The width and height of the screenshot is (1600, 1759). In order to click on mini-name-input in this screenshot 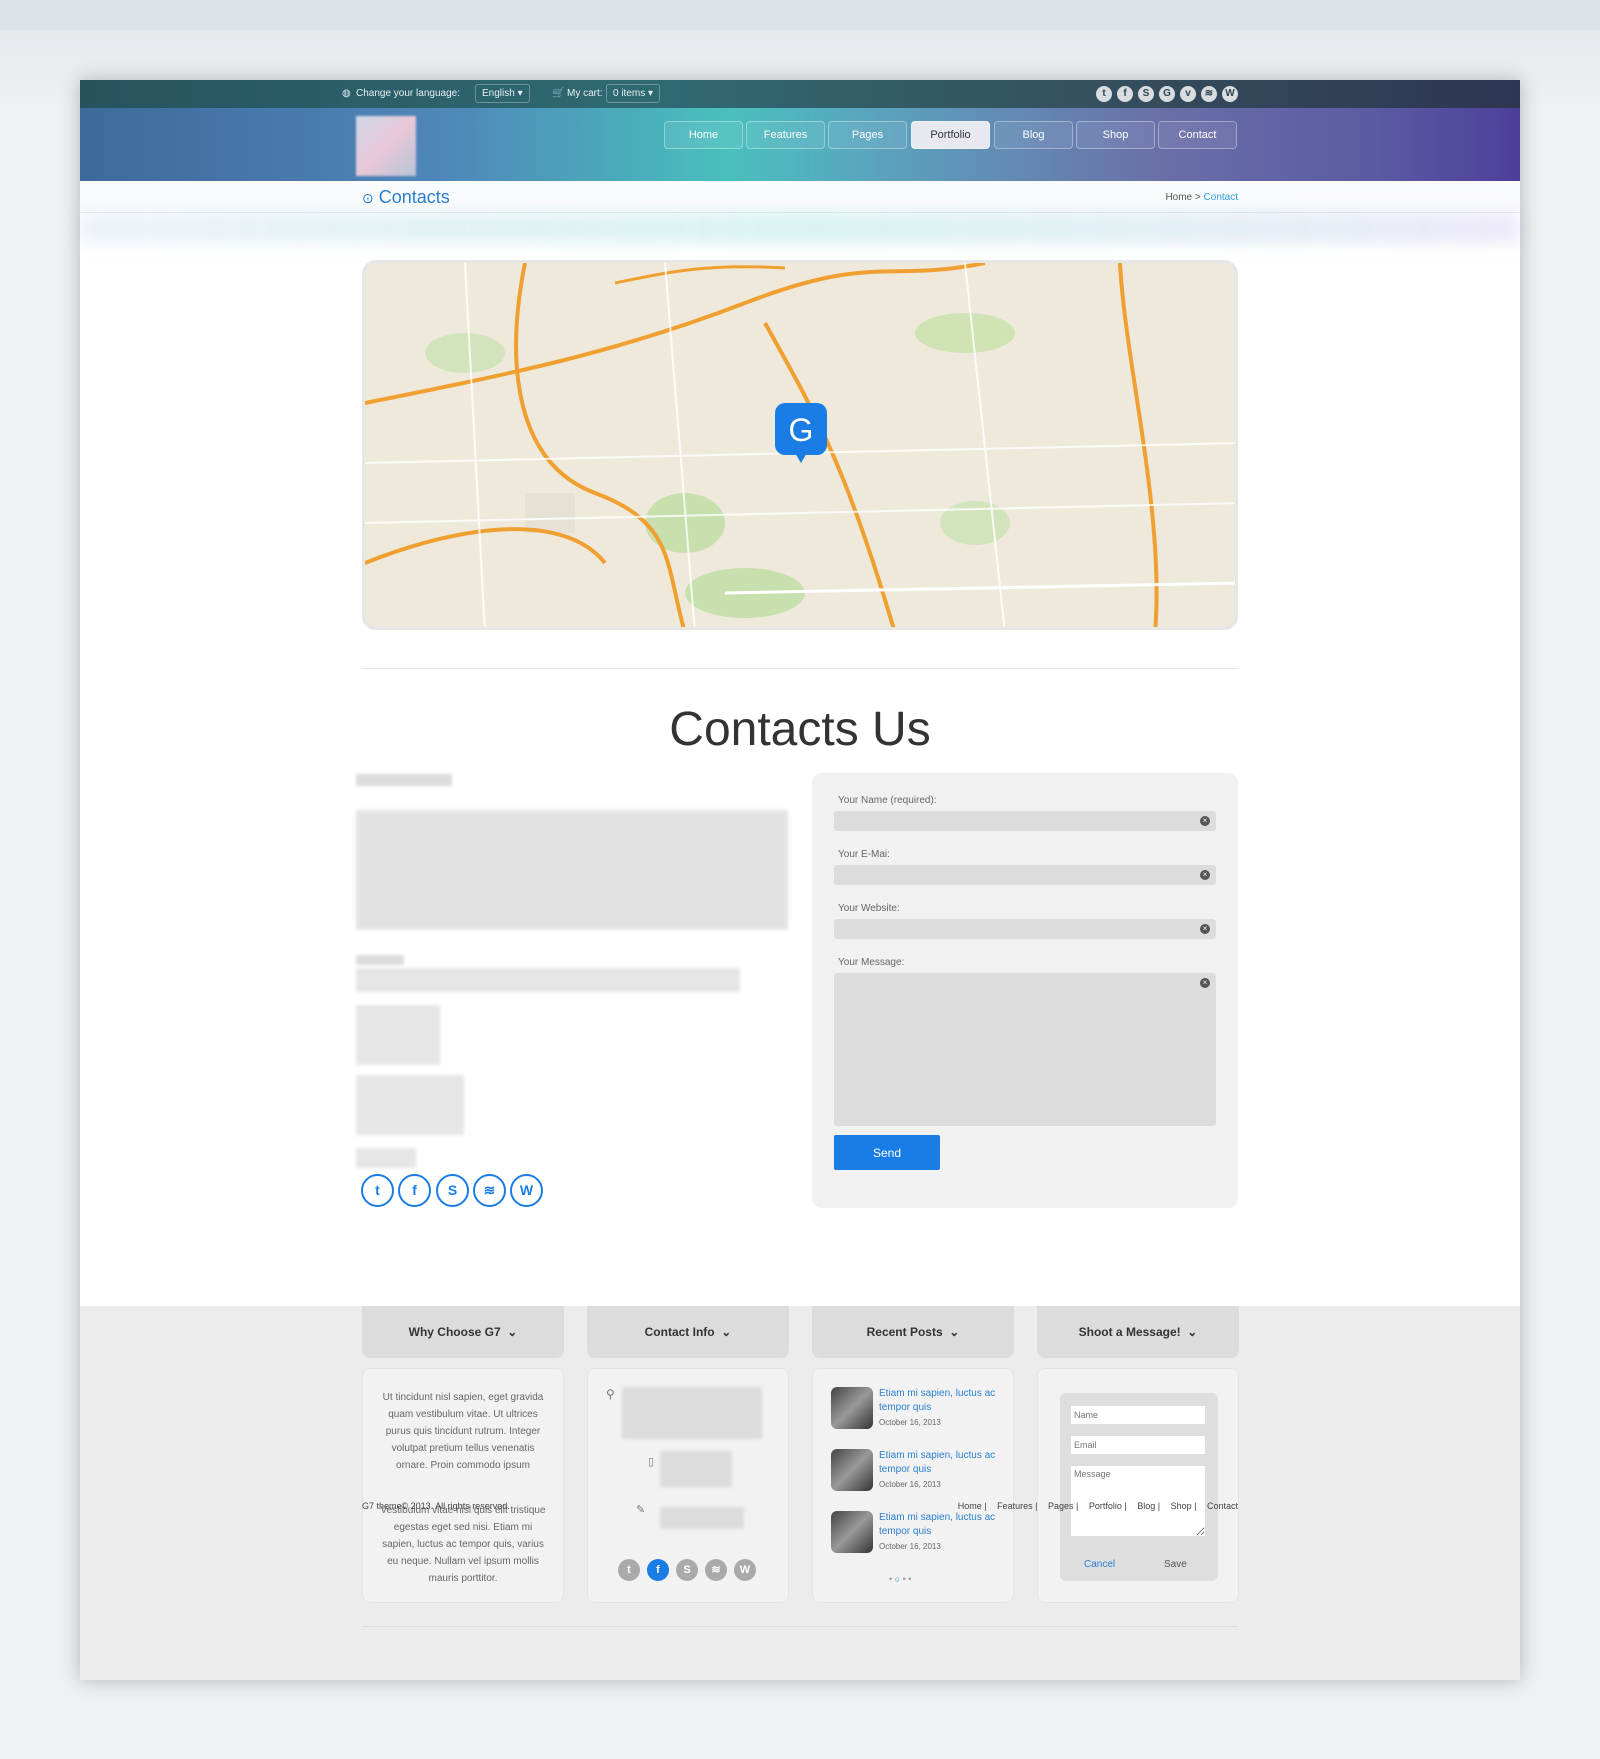, I will do `click(1138, 1415)`.